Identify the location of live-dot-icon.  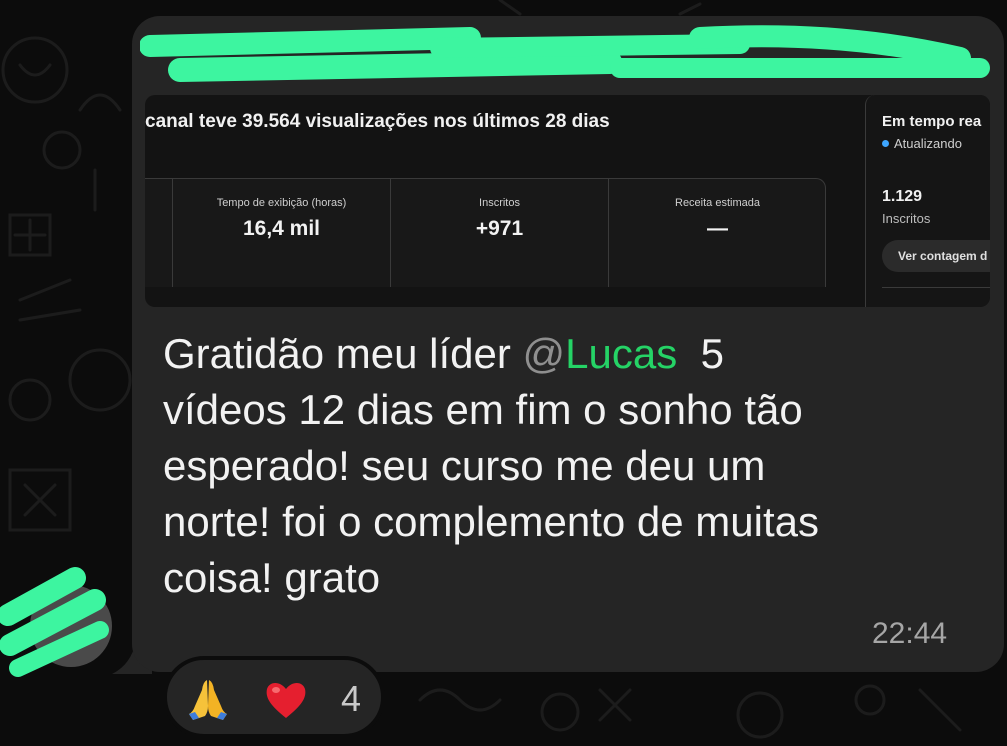
(885, 143).